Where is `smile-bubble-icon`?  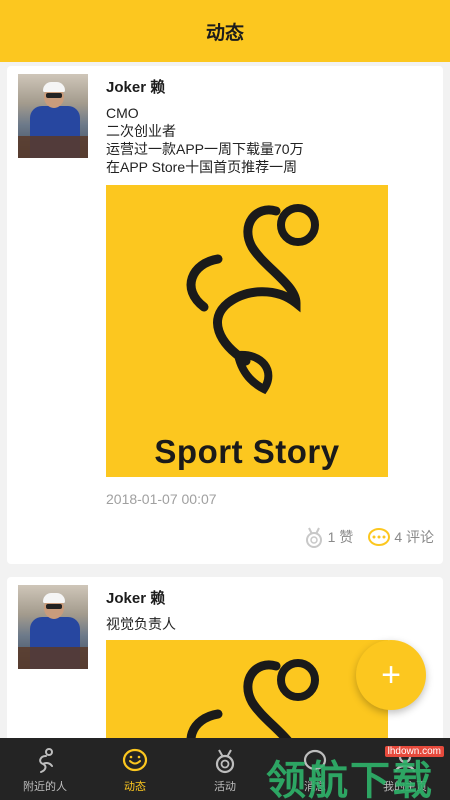
smile-bubble-icon is located at coordinates (135, 760).